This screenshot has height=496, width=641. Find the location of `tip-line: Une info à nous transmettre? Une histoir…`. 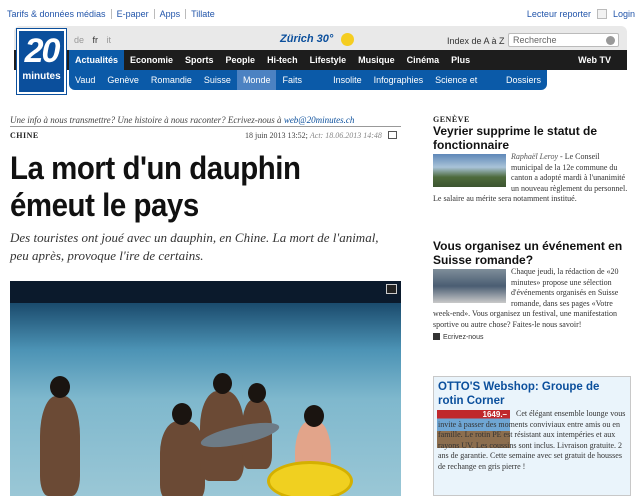

tip-line: Une info à nous transmettre? Une histoir… is located at coordinates (182, 120).